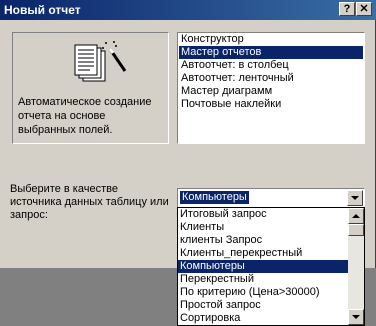 The width and height of the screenshot is (376, 326). What do you see at coordinates (188, 10) in the screenshot?
I see `title-bar: Новый отчет ? ✕` at bounding box center [188, 10].